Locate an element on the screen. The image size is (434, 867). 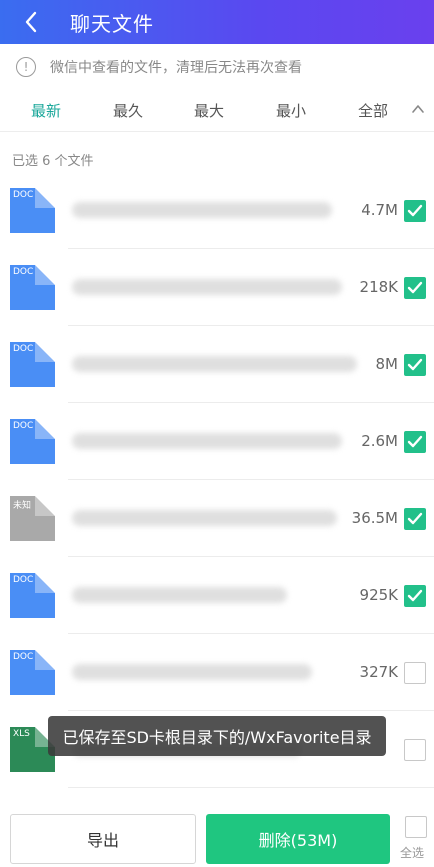
select-all-label: 全选 is located at coordinates (412, 853).